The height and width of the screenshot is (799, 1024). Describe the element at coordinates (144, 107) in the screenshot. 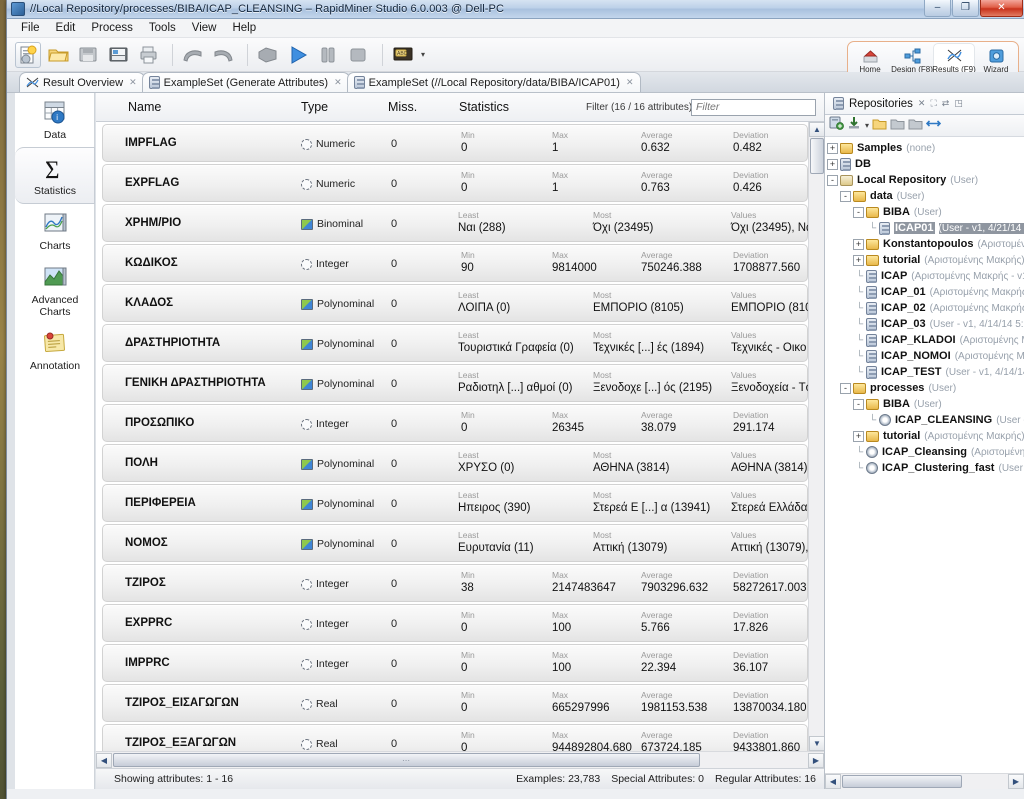

I see `column-header-name: Name` at that location.